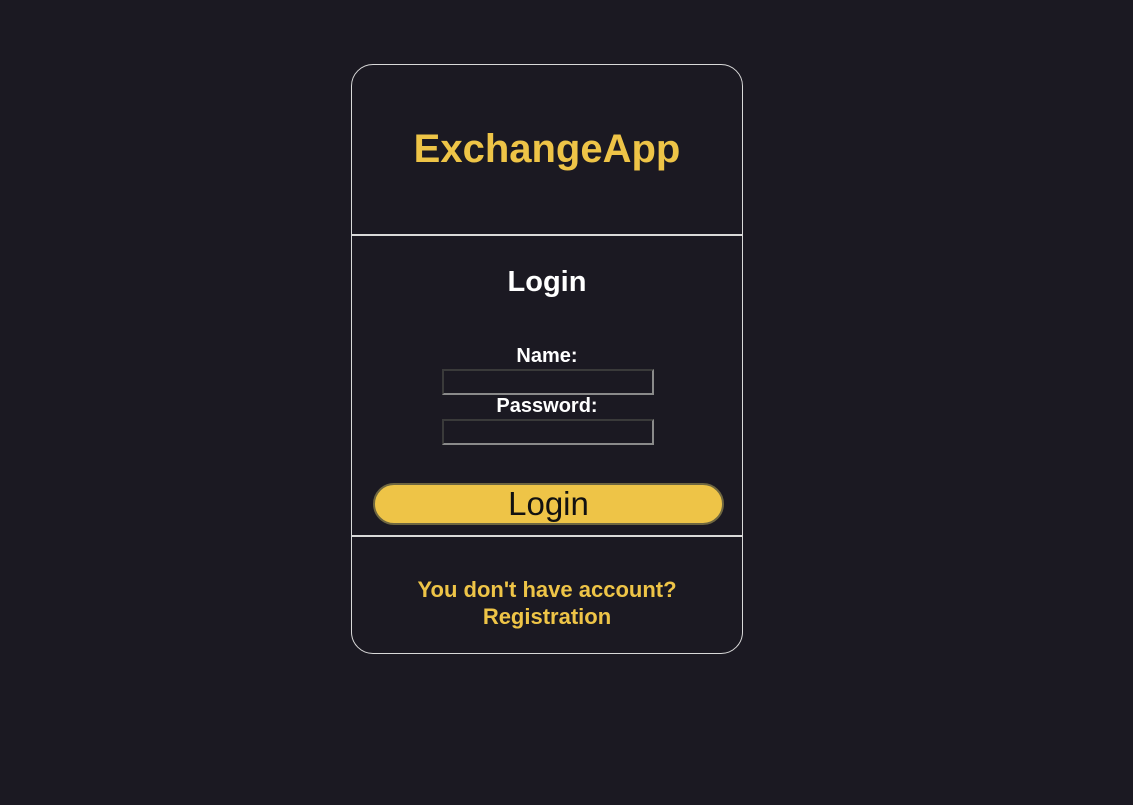  What do you see at coordinates (548, 382) in the screenshot?
I see `name-input` at bounding box center [548, 382].